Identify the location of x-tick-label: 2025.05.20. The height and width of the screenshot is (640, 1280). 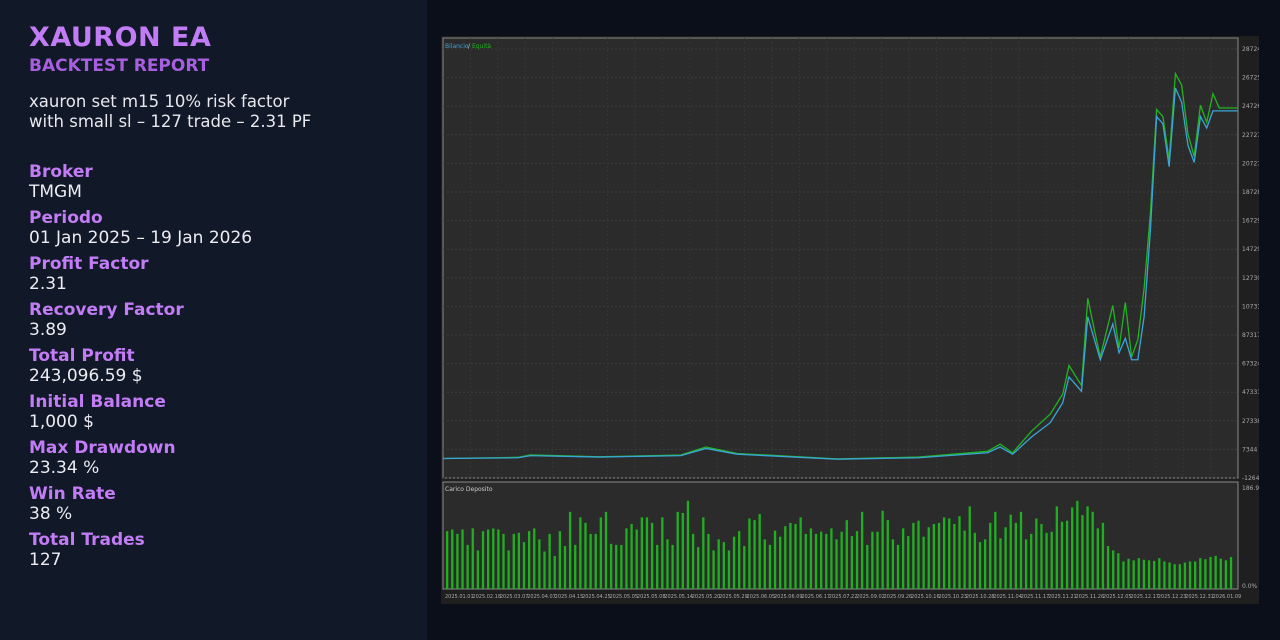
(706, 597).